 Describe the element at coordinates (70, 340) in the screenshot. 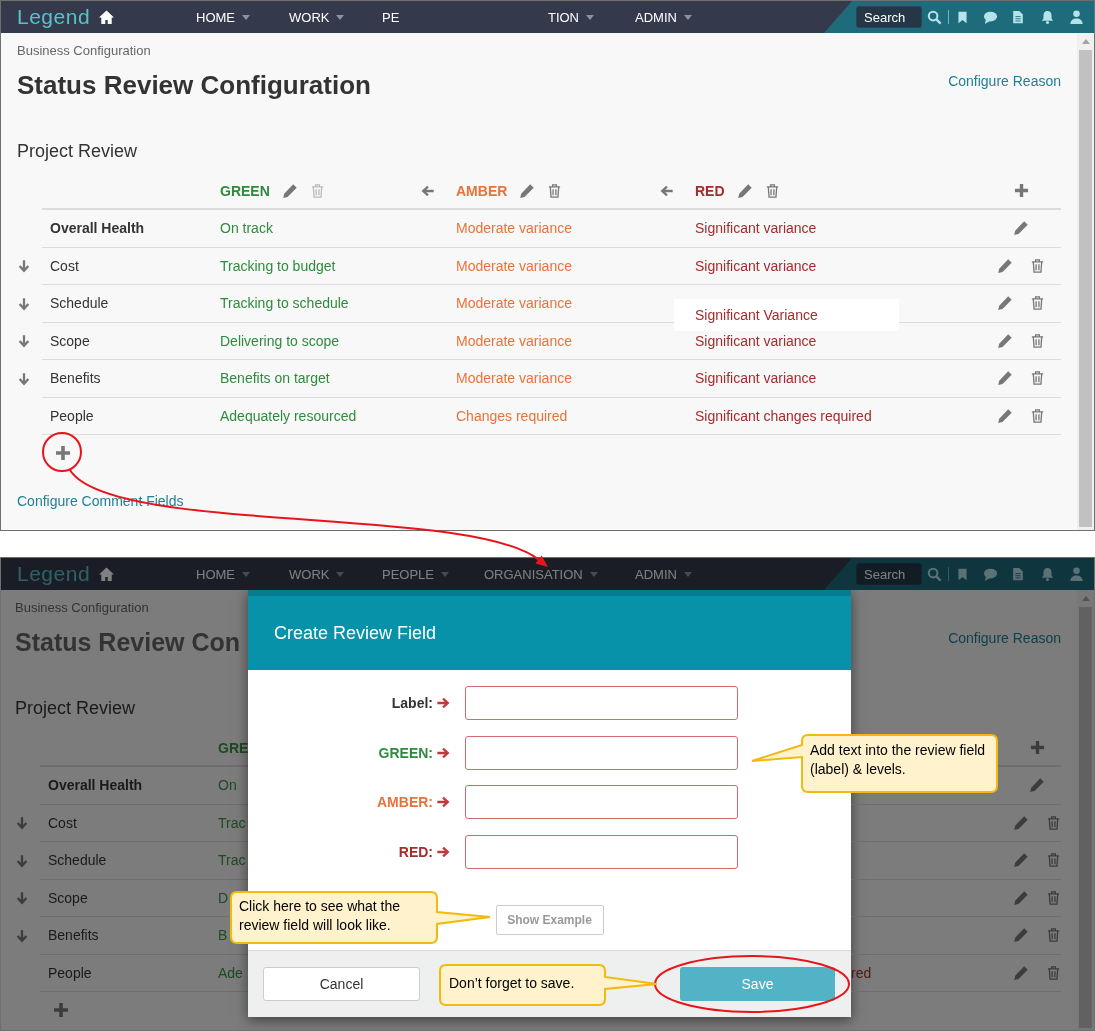

I see `row-label: Scope` at that location.